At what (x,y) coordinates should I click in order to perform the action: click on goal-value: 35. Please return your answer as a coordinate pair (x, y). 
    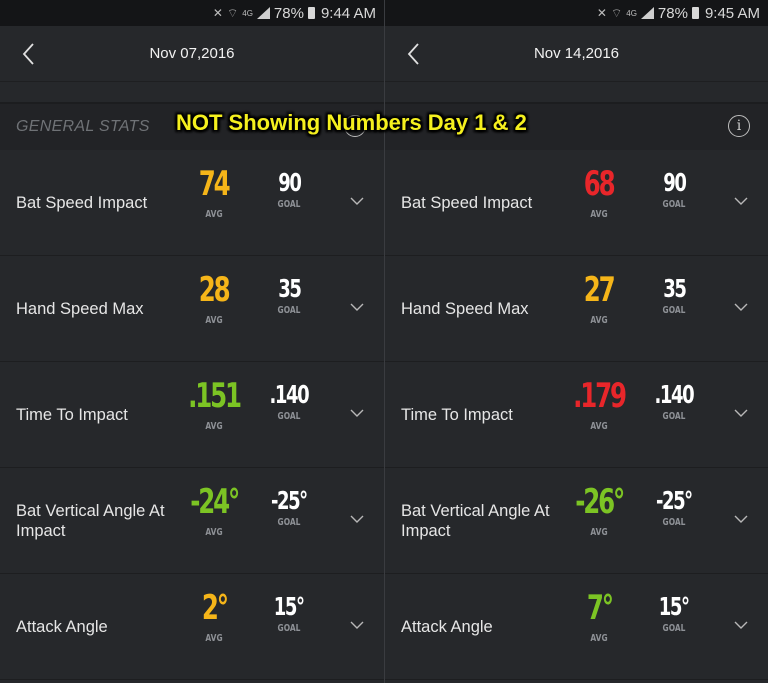
    Looking at the image, I should click on (674, 288).